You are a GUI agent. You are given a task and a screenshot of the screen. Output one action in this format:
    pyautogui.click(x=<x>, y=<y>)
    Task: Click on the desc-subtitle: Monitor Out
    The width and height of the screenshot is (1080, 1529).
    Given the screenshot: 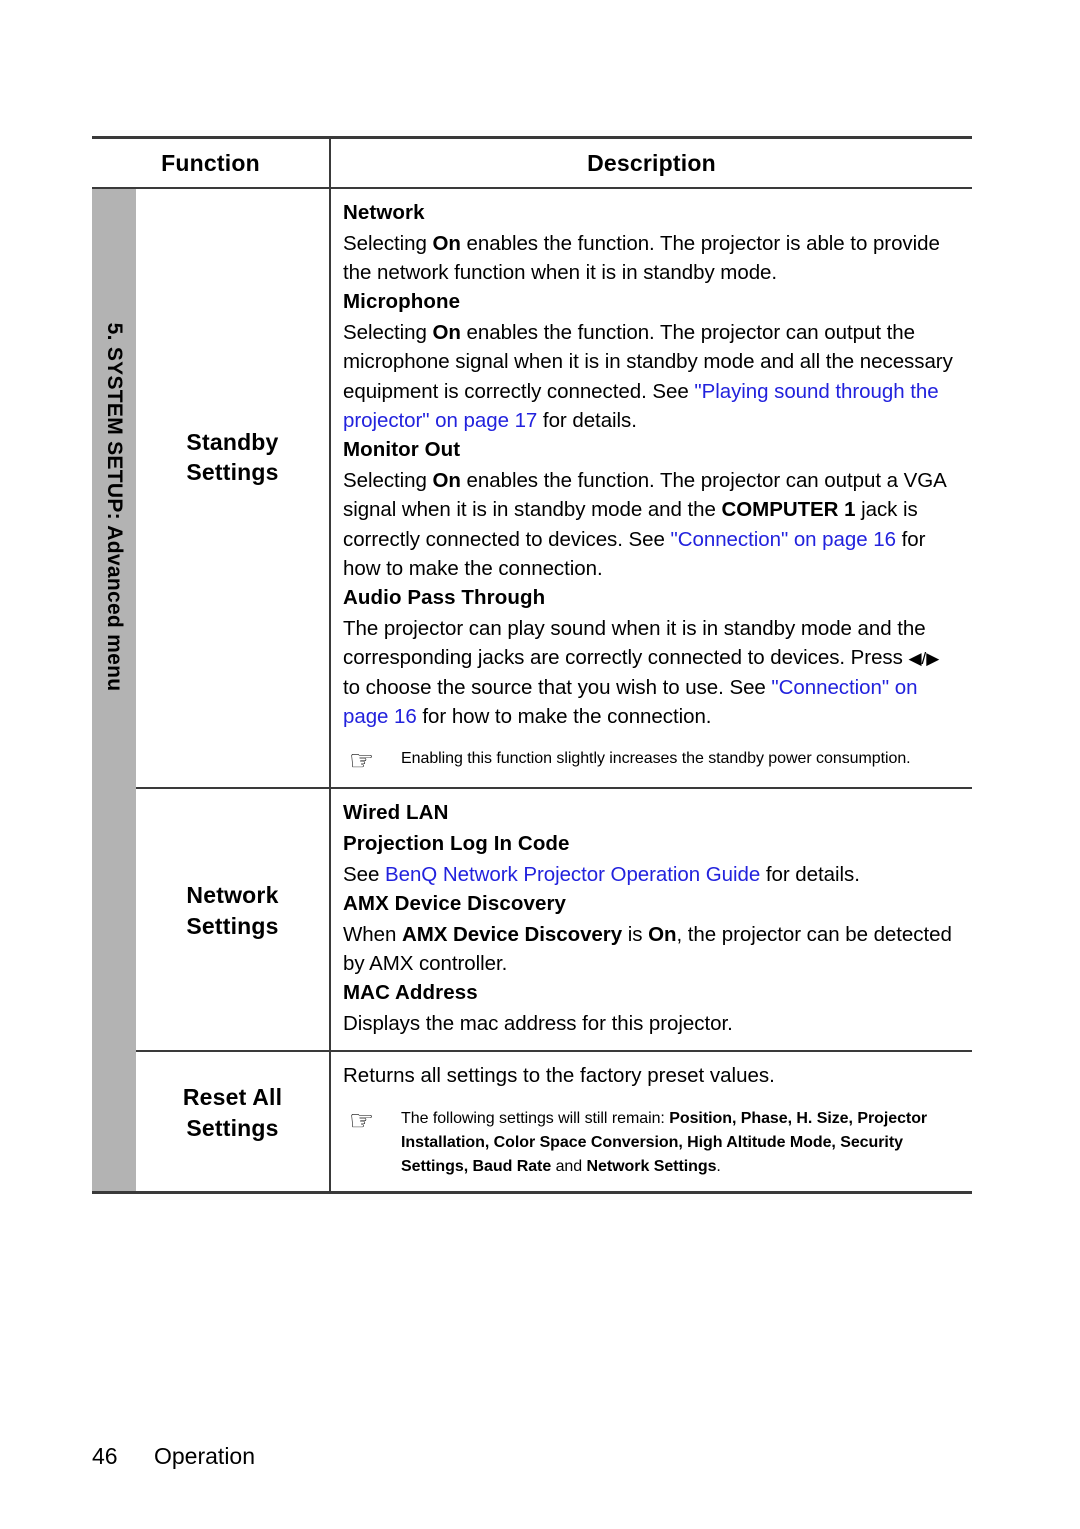 What is the action you would take?
    pyautogui.click(x=402, y=450)
    